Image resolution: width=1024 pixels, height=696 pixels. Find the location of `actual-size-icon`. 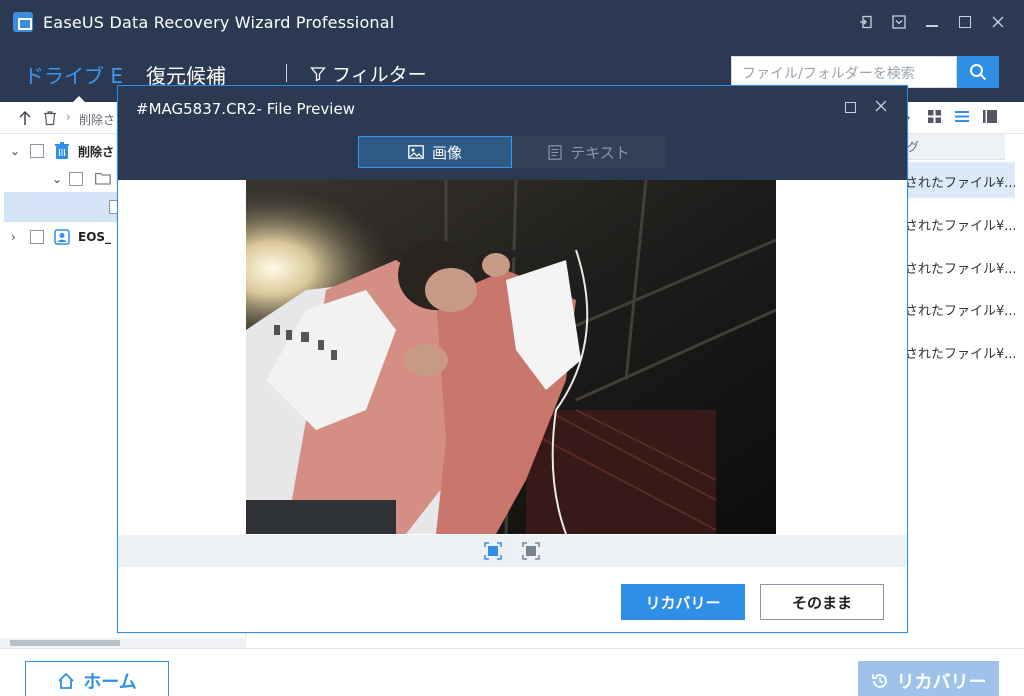

actual-size-icon is located at coordinates (531, 551).